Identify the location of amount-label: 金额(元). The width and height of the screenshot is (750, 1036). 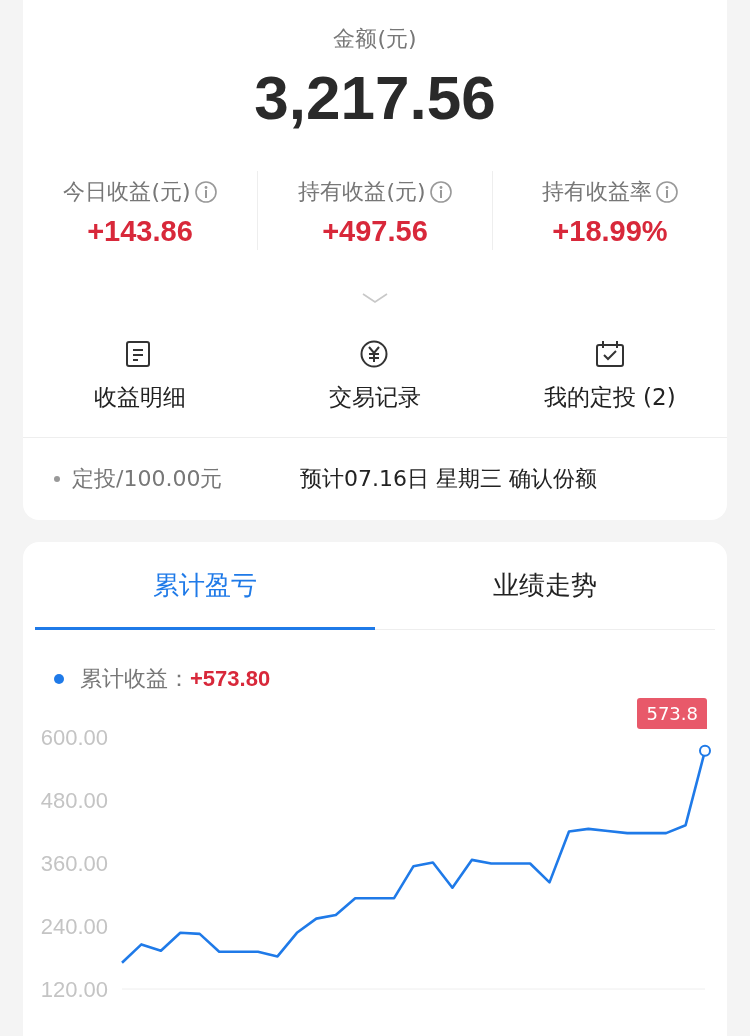
(375, 39).